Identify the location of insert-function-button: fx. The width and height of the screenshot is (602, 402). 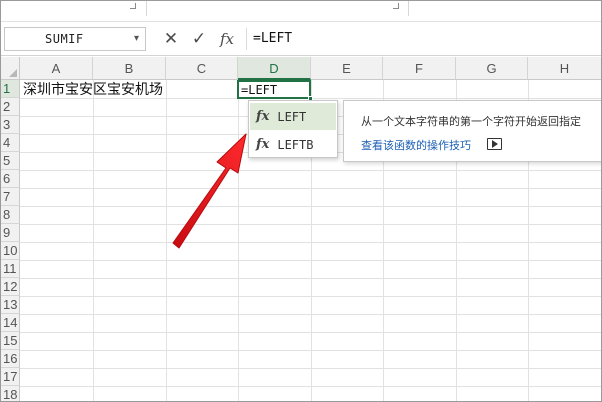
(227, 39).